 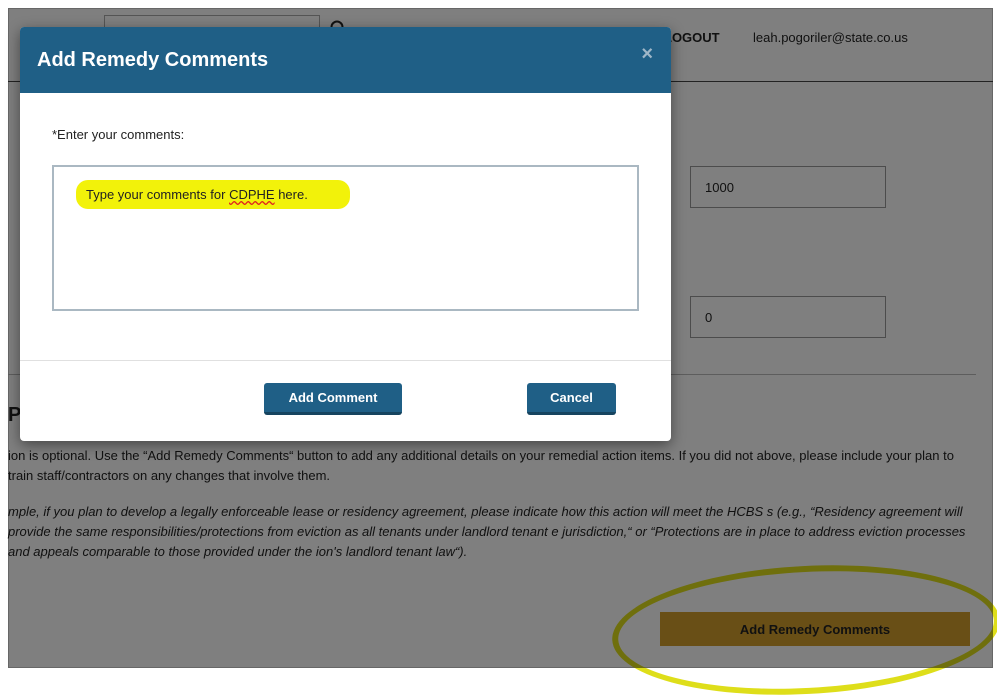 What do you see at coordinates (571, 399) in the screenshot?
I see `cancel-button: Cancel` at bounding box center [571, 399].